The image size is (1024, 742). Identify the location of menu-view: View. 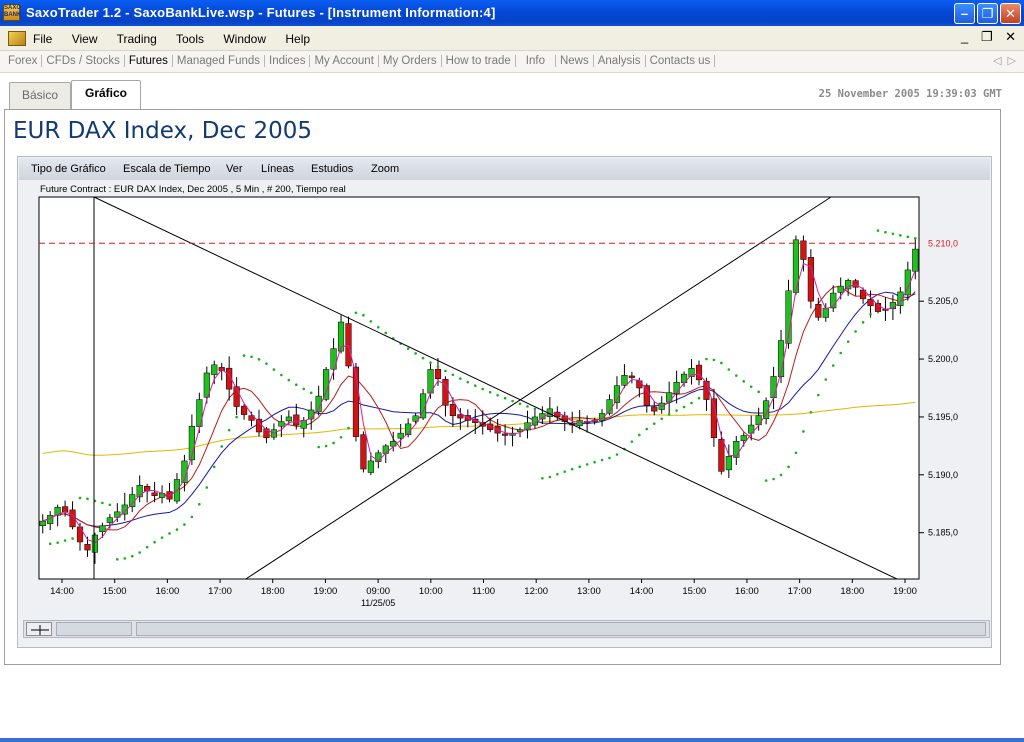
(85, 39).